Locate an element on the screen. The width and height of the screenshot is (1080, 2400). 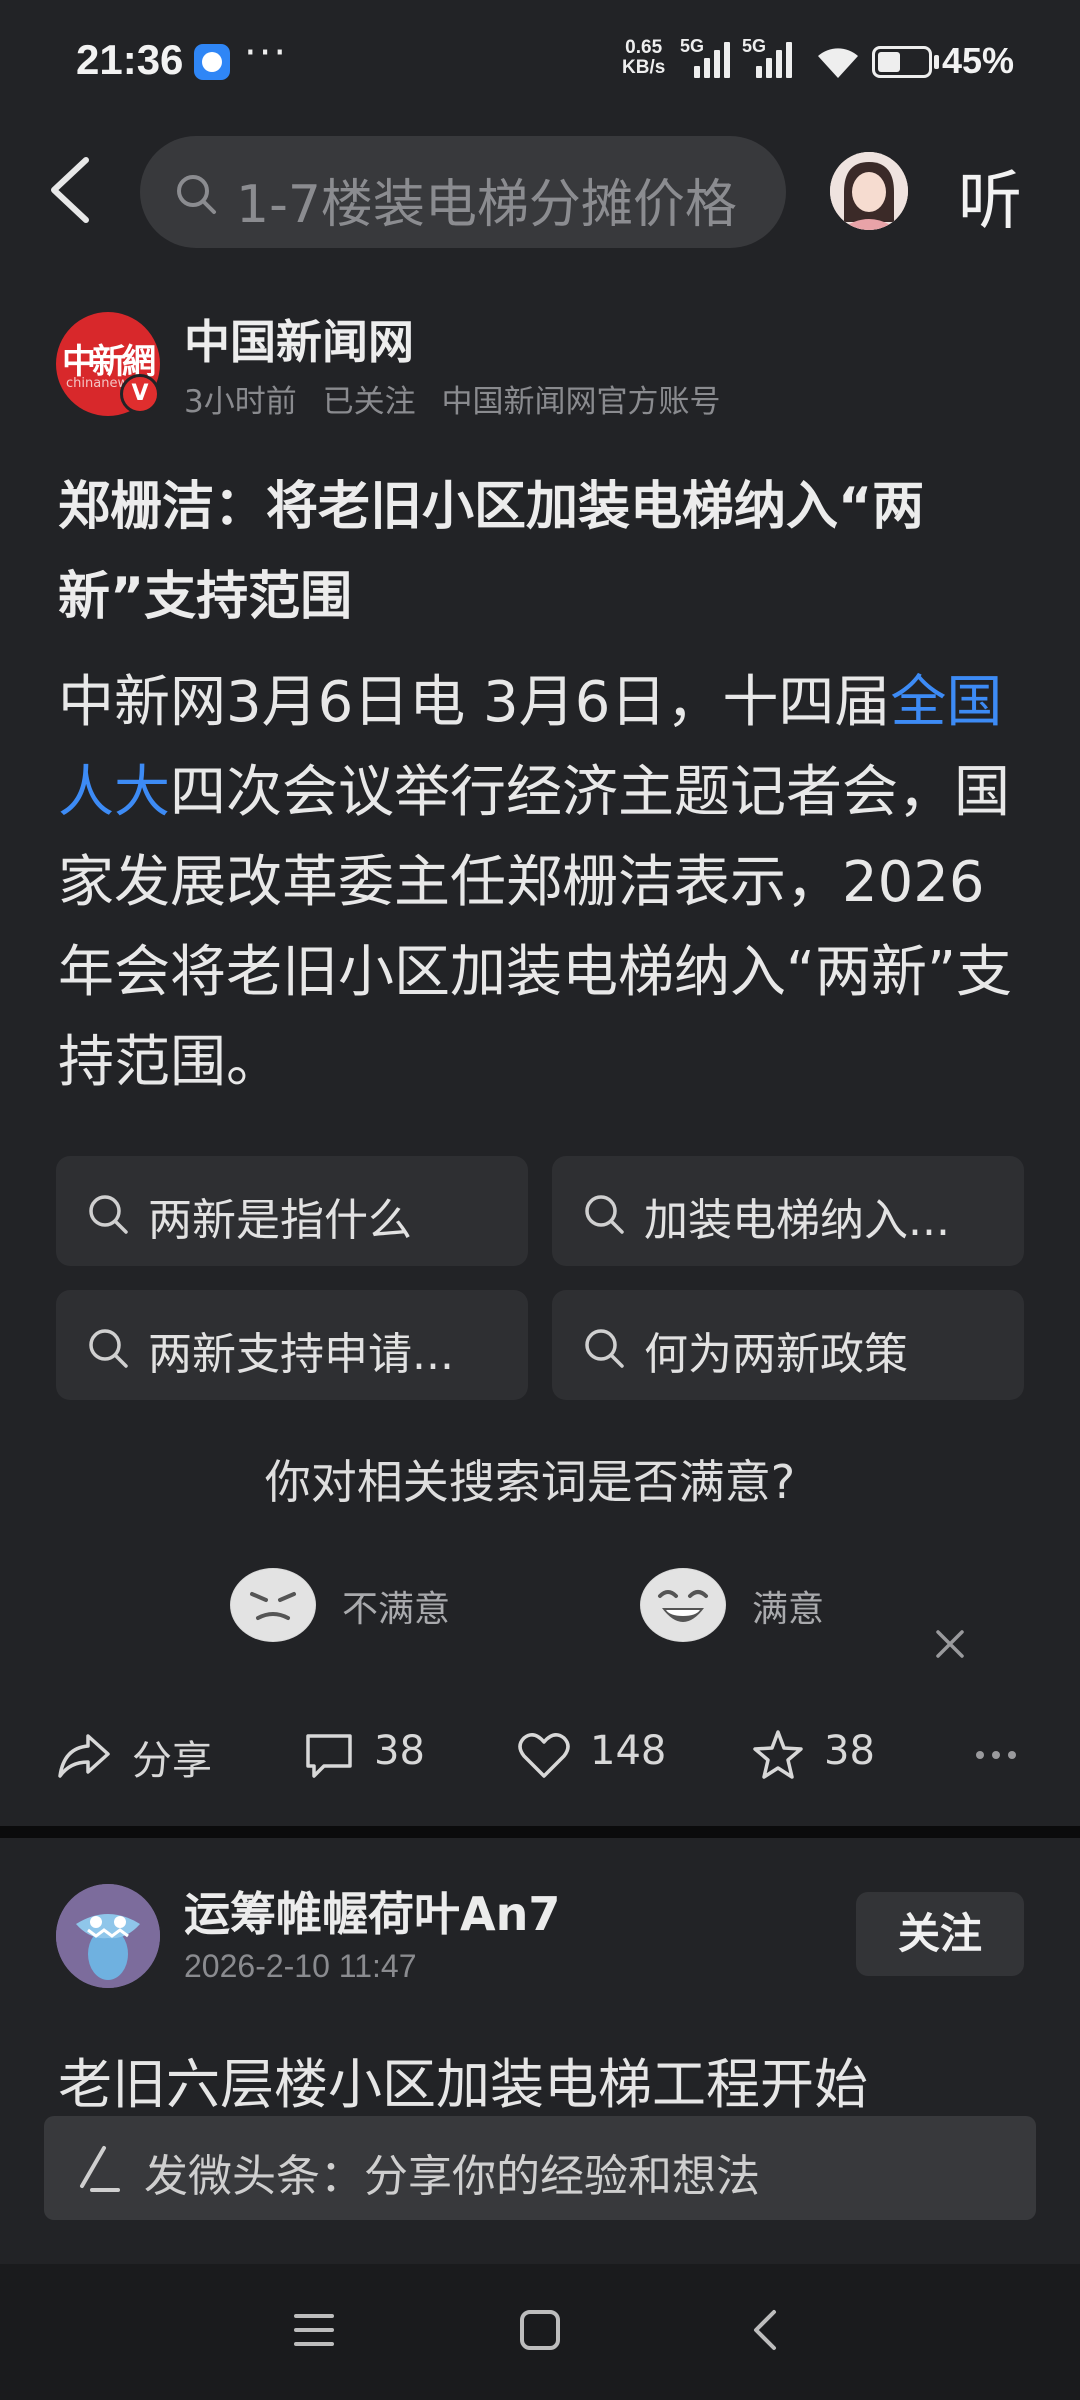
compose-bar: 发微头条：分享你的经验和想法 is located at coordinates (540, 2168).